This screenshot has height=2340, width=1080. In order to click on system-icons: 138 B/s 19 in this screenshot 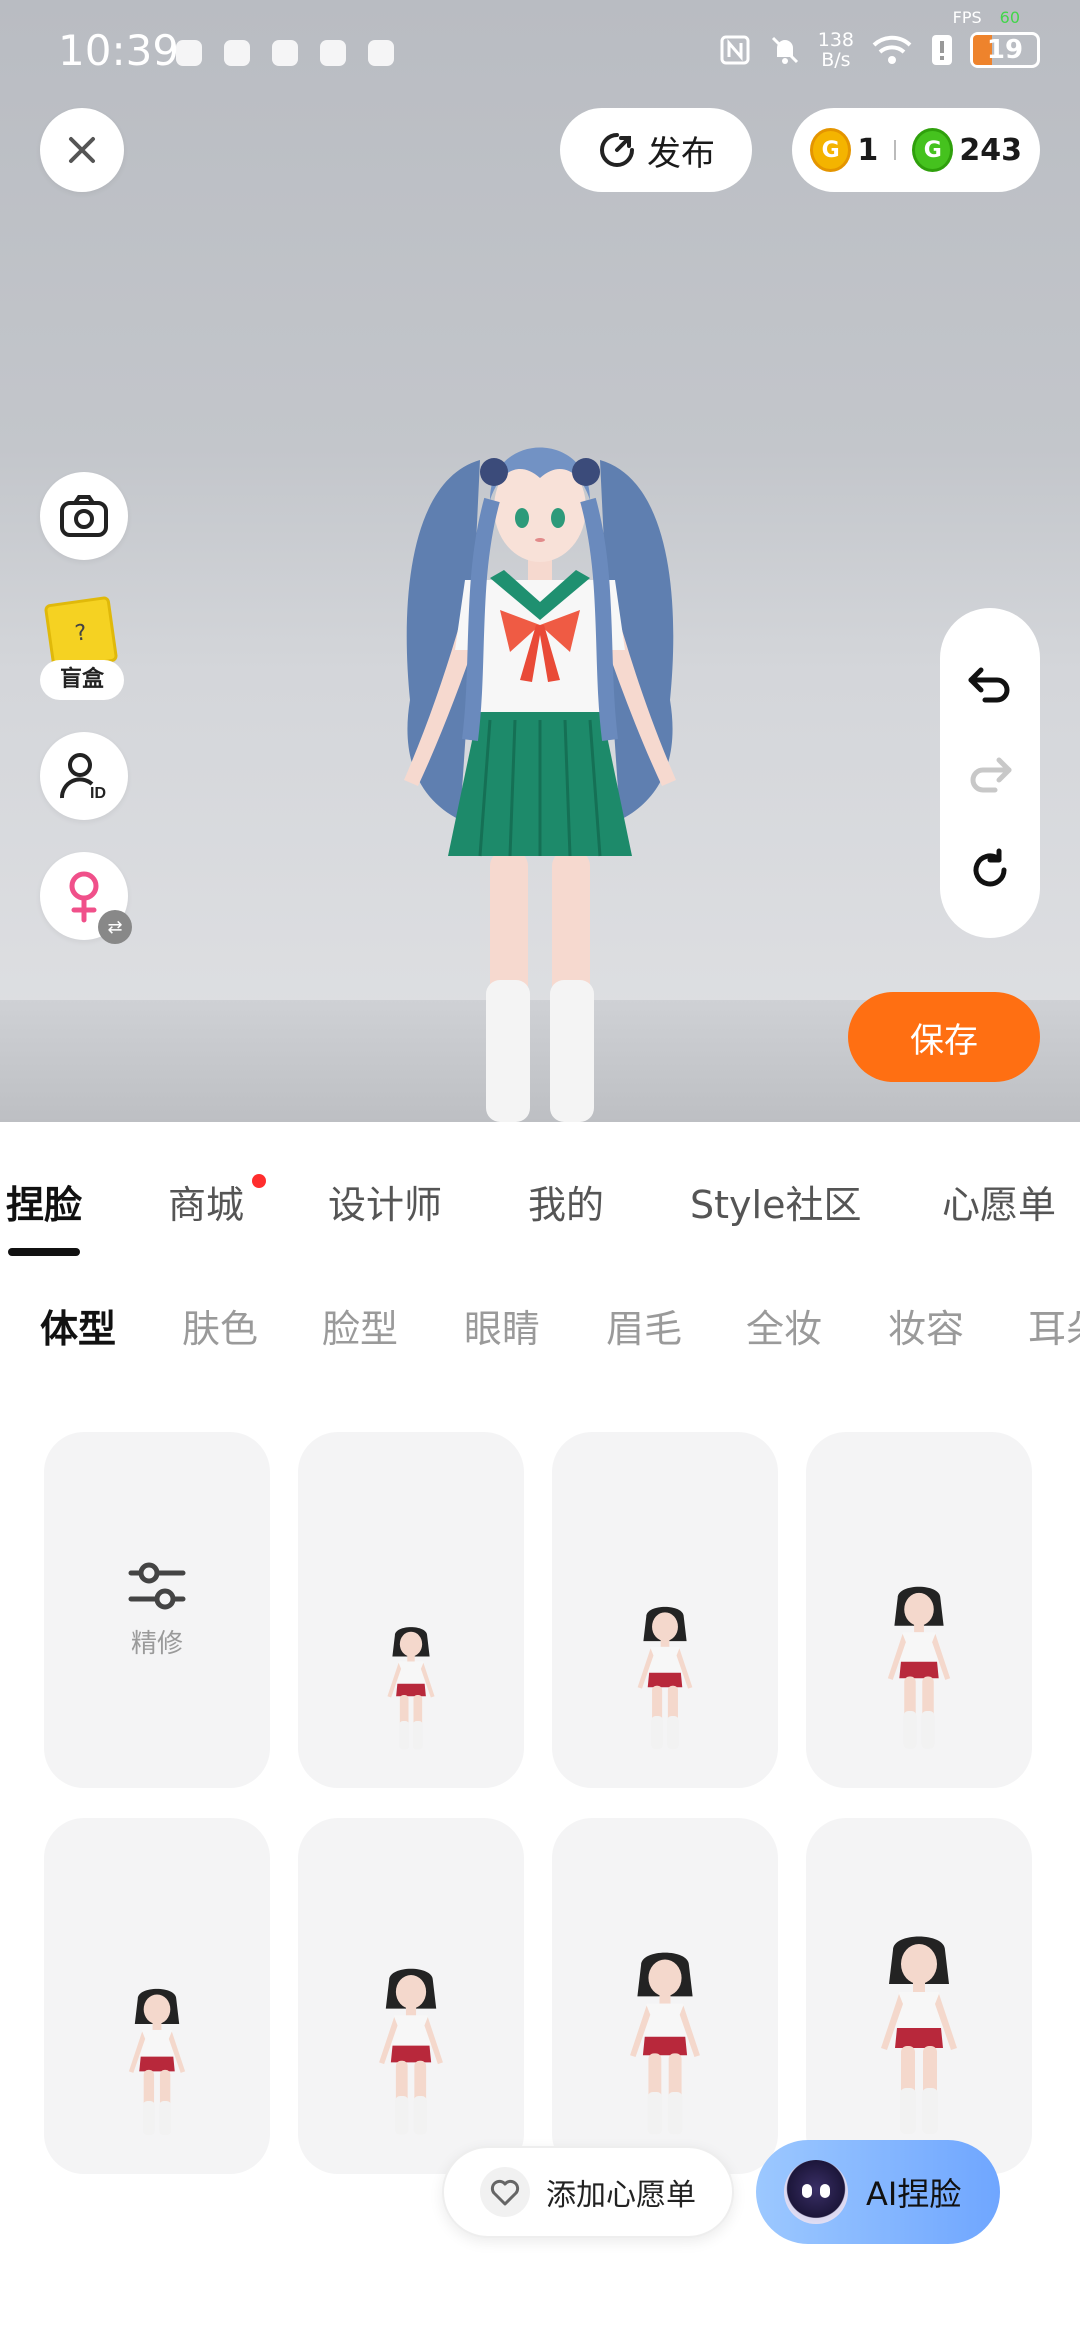, I will do `click(879, 50)`.